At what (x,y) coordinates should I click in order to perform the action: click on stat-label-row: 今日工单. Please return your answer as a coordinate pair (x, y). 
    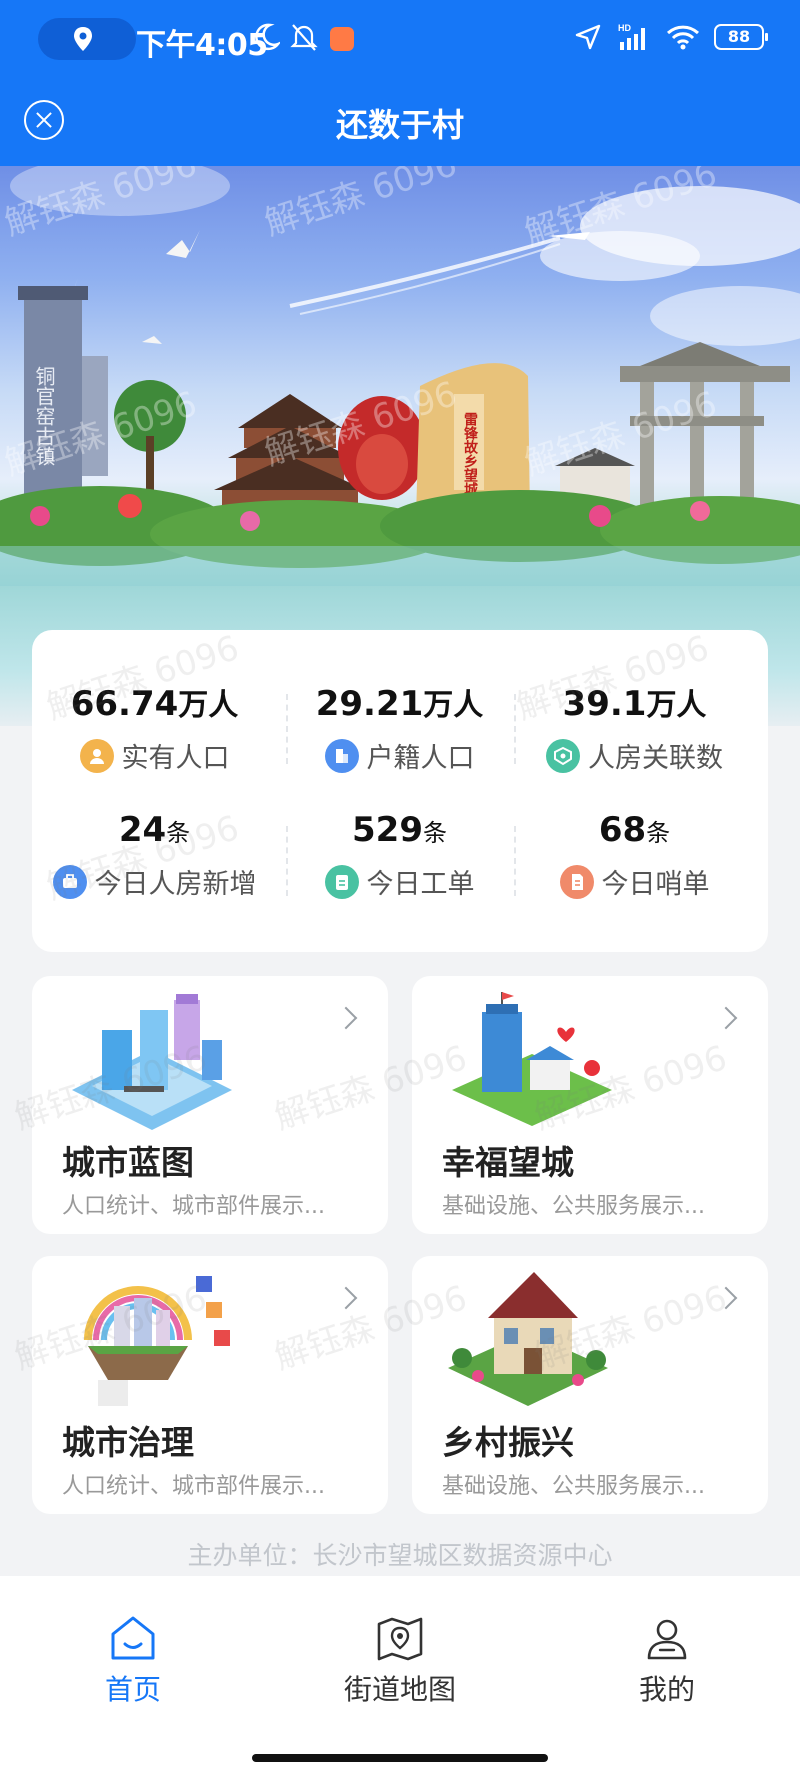
    Looking at the image, I should click on (399, 881).